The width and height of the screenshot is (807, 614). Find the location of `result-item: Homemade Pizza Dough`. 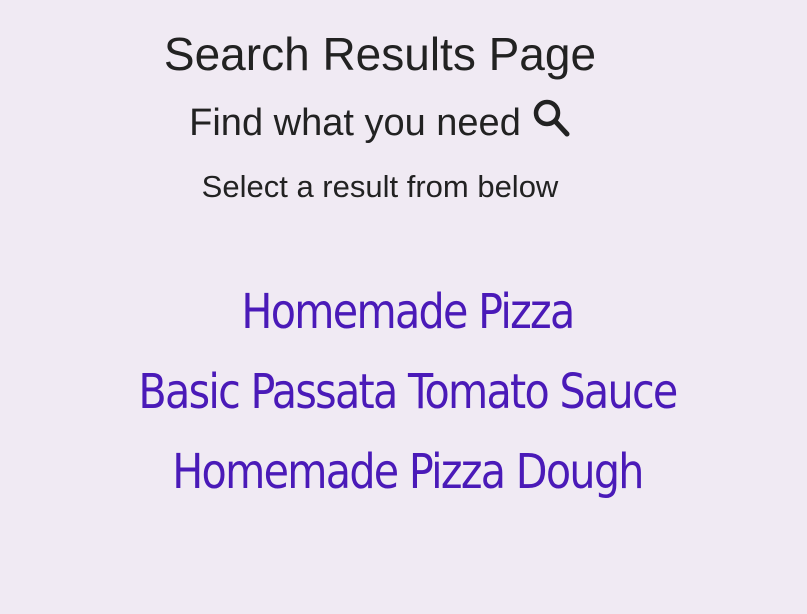

result-item: Homemade Pizza Dough is located at coordinates (403, 472).